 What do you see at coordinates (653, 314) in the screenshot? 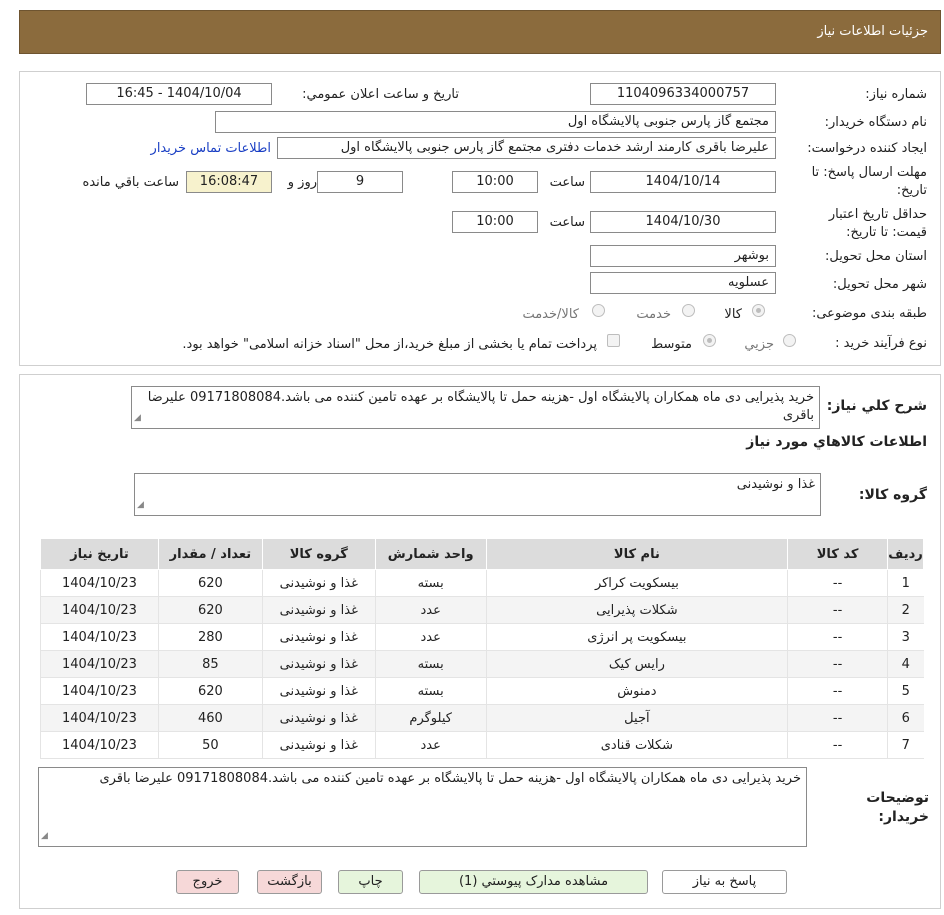
I see `category-service-label: خدمت` at bounding box center [653, 314].